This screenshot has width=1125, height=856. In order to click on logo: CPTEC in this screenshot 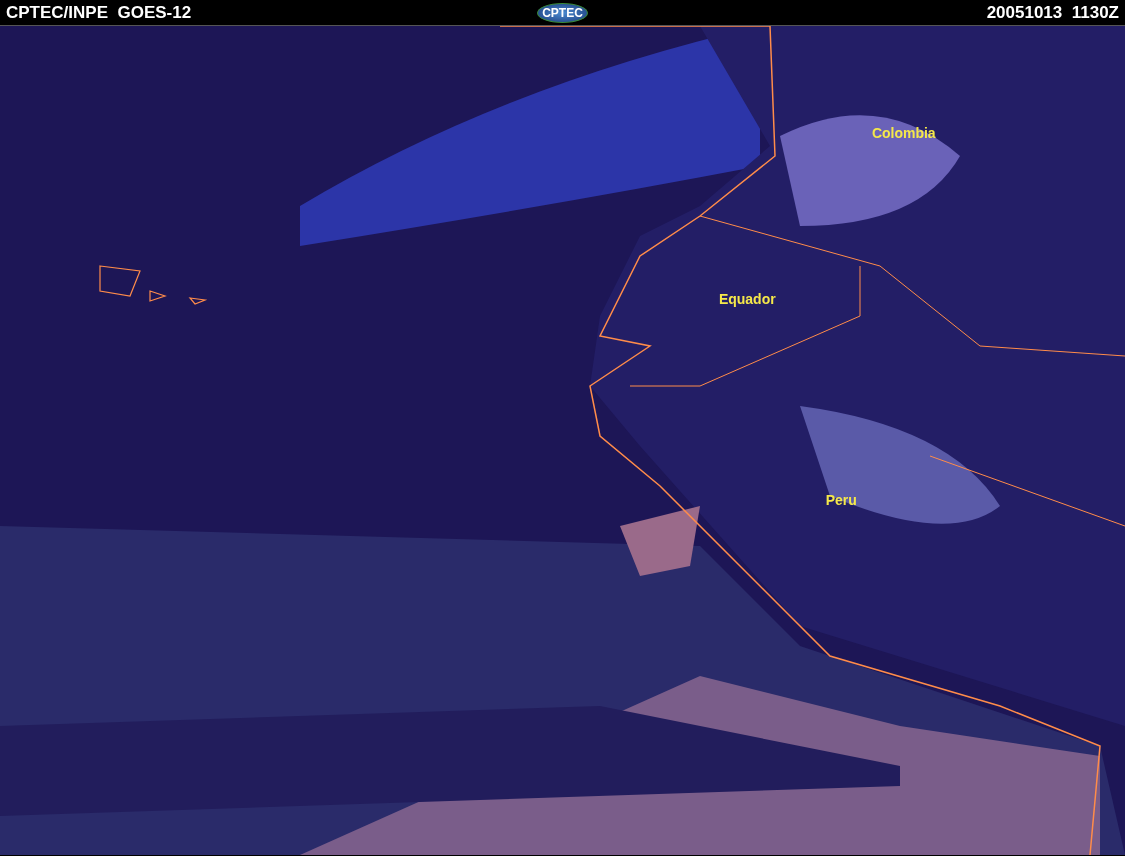, I will do `click(562, 12)`.